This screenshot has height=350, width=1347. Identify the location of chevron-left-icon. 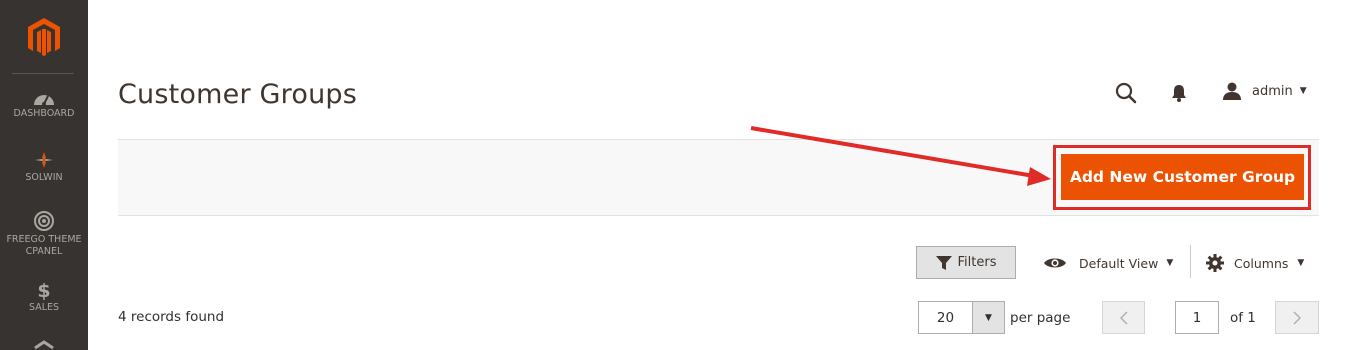
(1123, 317).